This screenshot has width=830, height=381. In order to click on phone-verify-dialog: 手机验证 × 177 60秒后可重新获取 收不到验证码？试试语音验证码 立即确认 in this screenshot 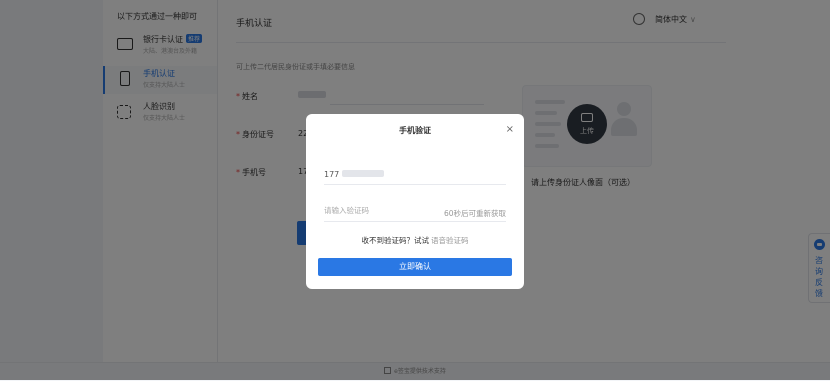, I will do `click(415, 201)`.